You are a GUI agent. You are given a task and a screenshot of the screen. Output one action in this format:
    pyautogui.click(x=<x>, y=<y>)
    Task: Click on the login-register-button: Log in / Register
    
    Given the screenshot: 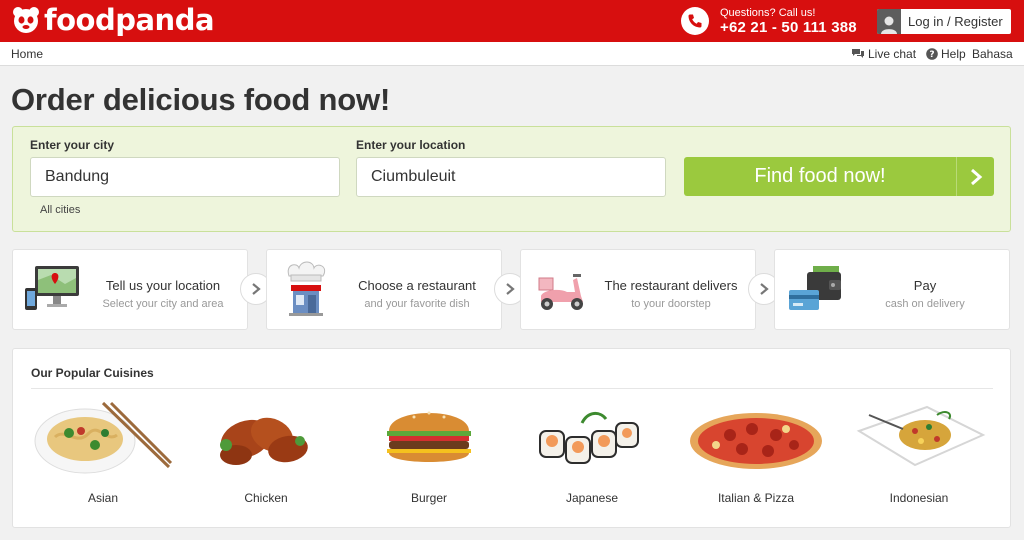 What is the action you would take?
    pyautogui.click(x=944, y=21)
    